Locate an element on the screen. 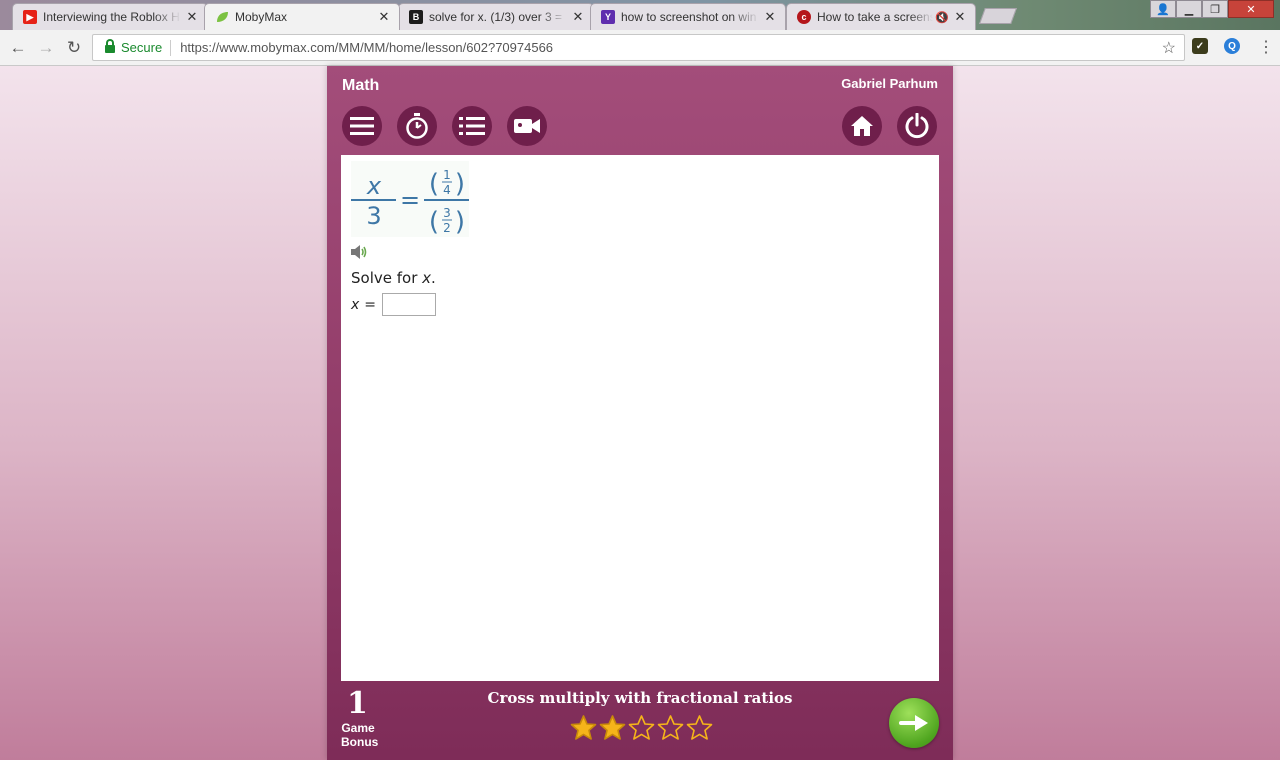  tab-title: Interviewing the Roblox H is located at coordinates (111, 17).